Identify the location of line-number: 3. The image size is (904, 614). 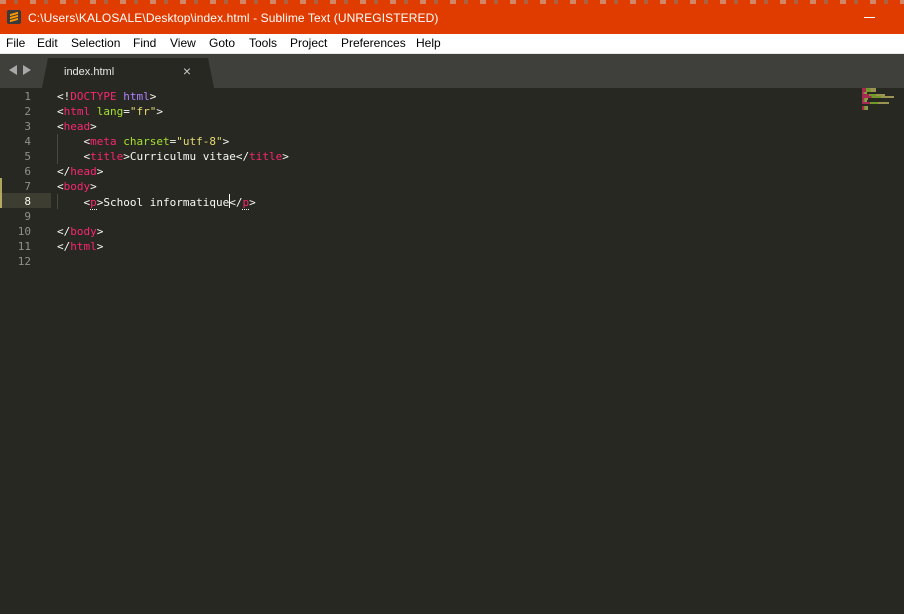
(27, 126).